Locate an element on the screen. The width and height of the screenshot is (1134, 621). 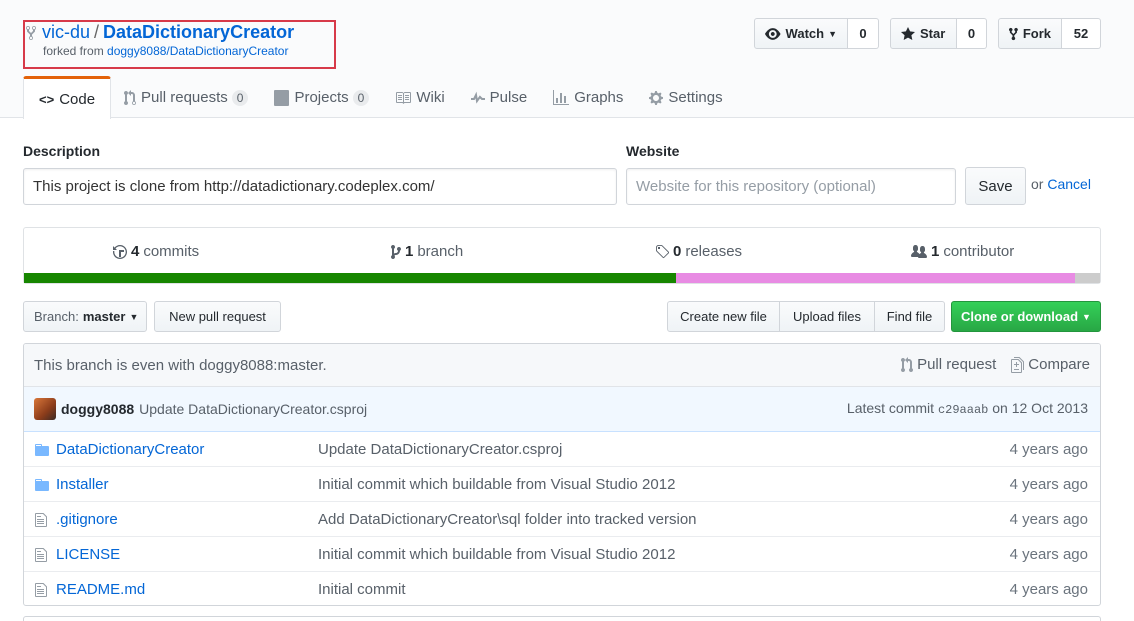
tab-projects-label: Projects is located at coordinates (321, 97).